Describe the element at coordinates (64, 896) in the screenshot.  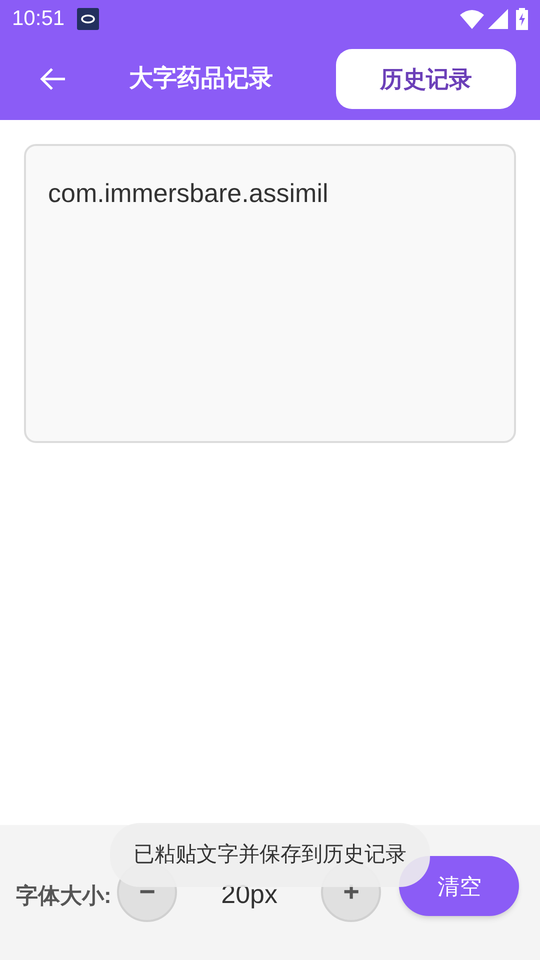
I see `font-size-label: 字体大小:` at that location.